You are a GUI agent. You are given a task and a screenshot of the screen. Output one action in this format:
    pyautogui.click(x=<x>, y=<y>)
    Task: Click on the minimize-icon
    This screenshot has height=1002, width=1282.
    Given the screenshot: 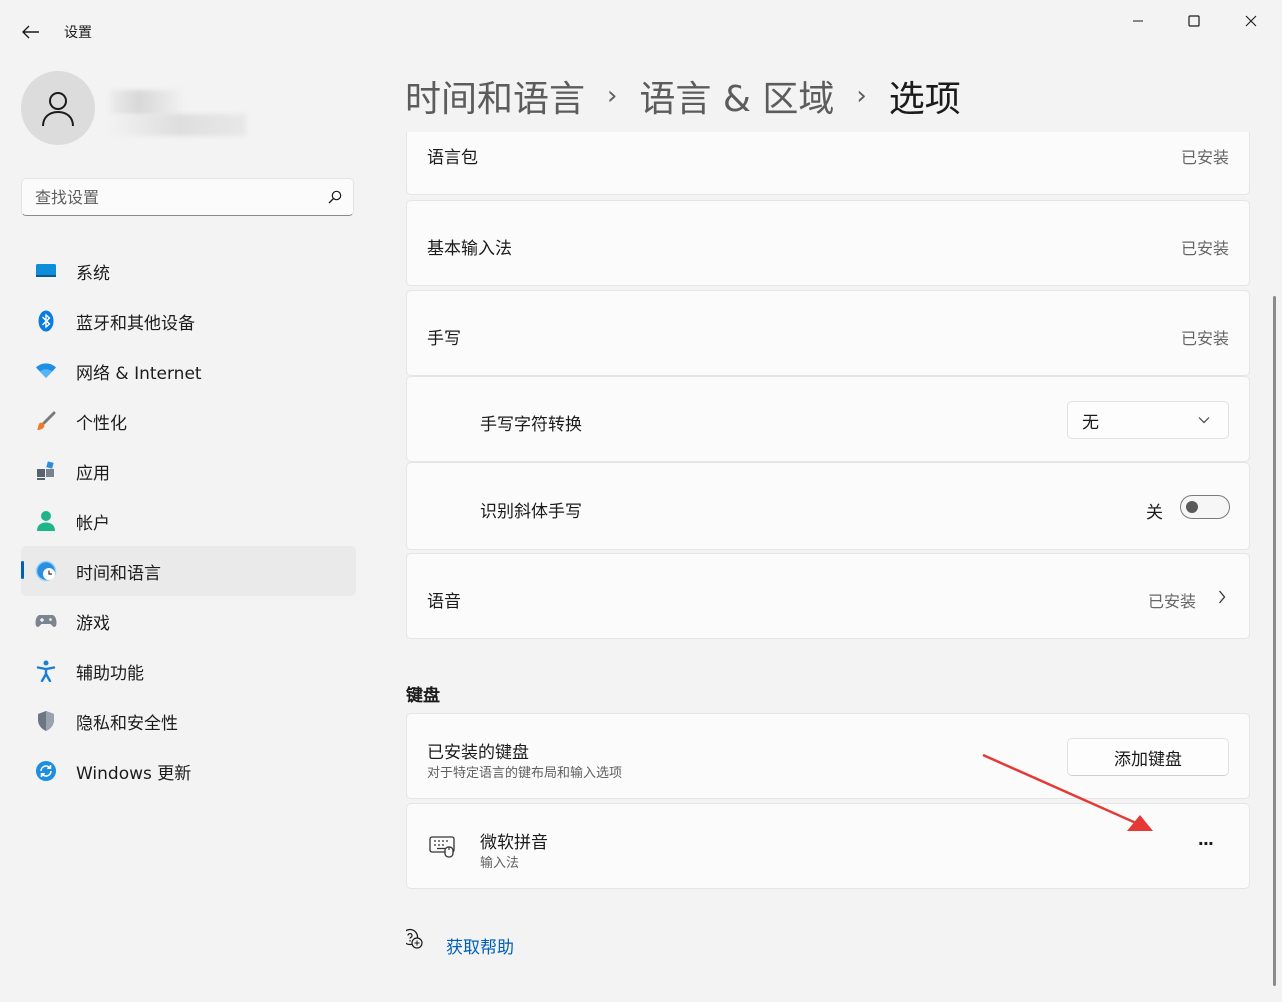 What is the action you would take?
    pyautogui.click(x=1138, y=21)
    